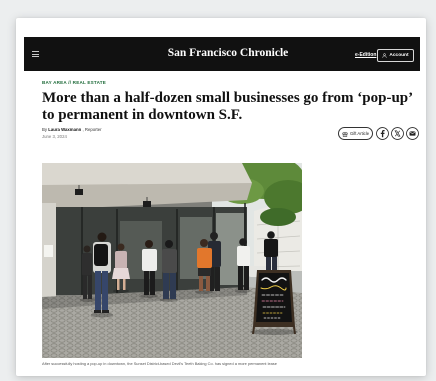  Describe the element at coordinates (382, 133) in the screenshot. I see `facebook-icon` at that location.